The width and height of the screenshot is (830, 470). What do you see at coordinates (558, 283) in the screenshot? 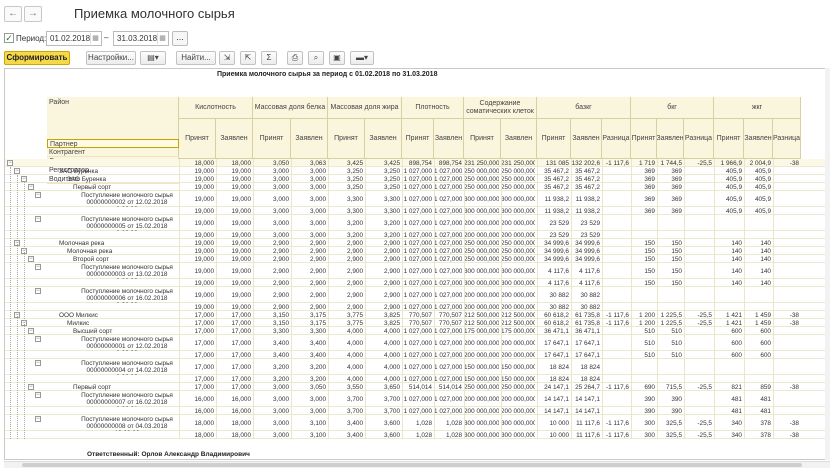
I see `table-cell: 4 117,6` at bounding box center [558, 283].